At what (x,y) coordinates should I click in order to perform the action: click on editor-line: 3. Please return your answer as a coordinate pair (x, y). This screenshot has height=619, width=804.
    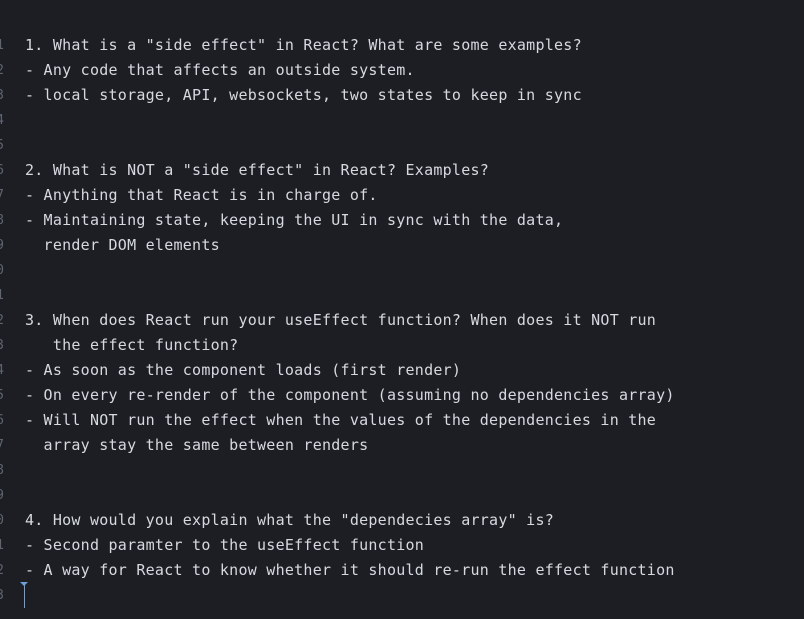
    Looking at the image, I should click on (402, 595).